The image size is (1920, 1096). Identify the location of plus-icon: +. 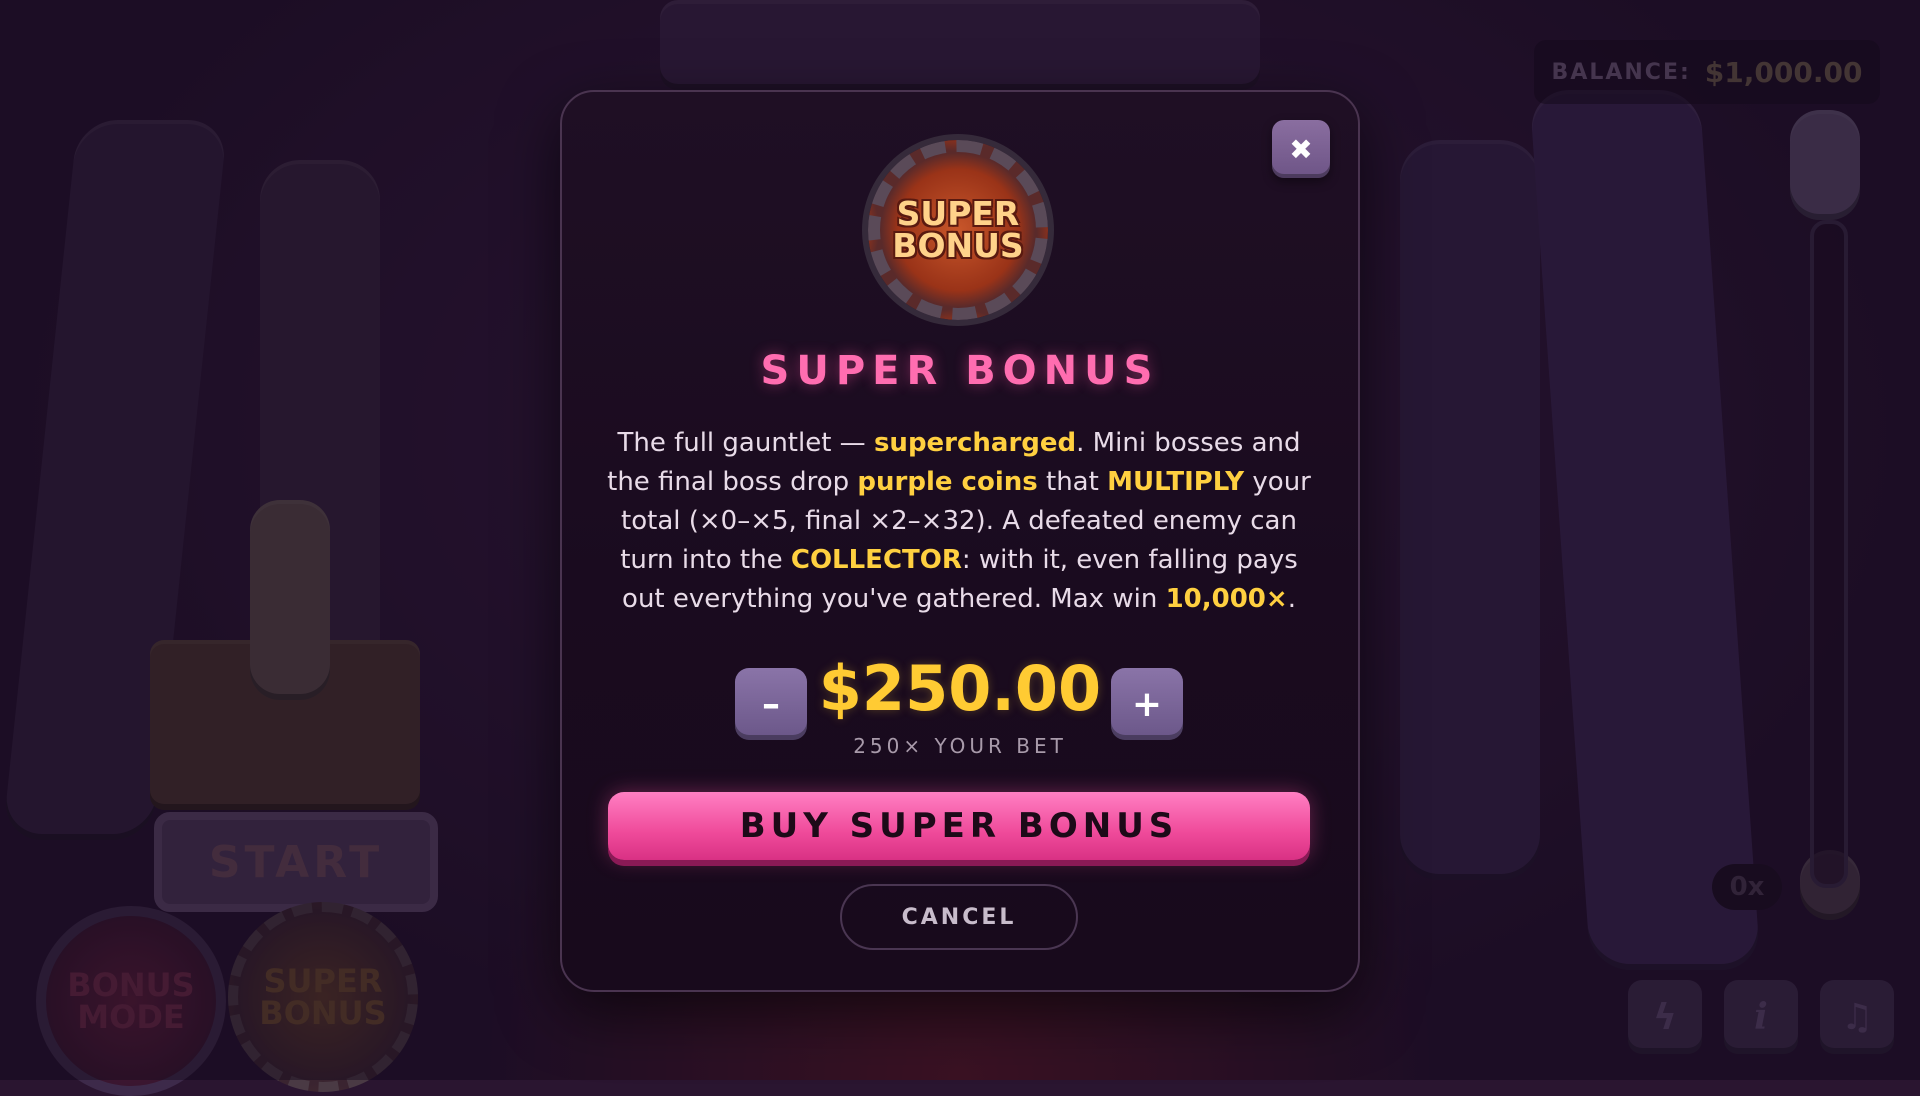
(1147, 704).